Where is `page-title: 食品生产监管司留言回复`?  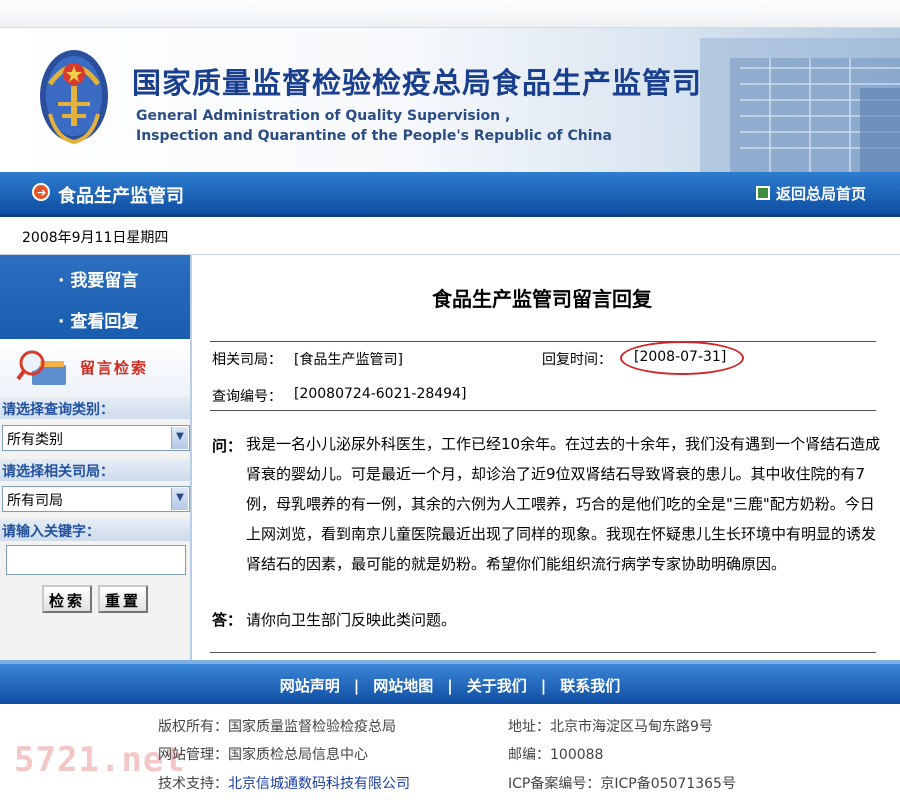
page-title: 食品生产监管司留言回复 is located at coordinates (542, 299).